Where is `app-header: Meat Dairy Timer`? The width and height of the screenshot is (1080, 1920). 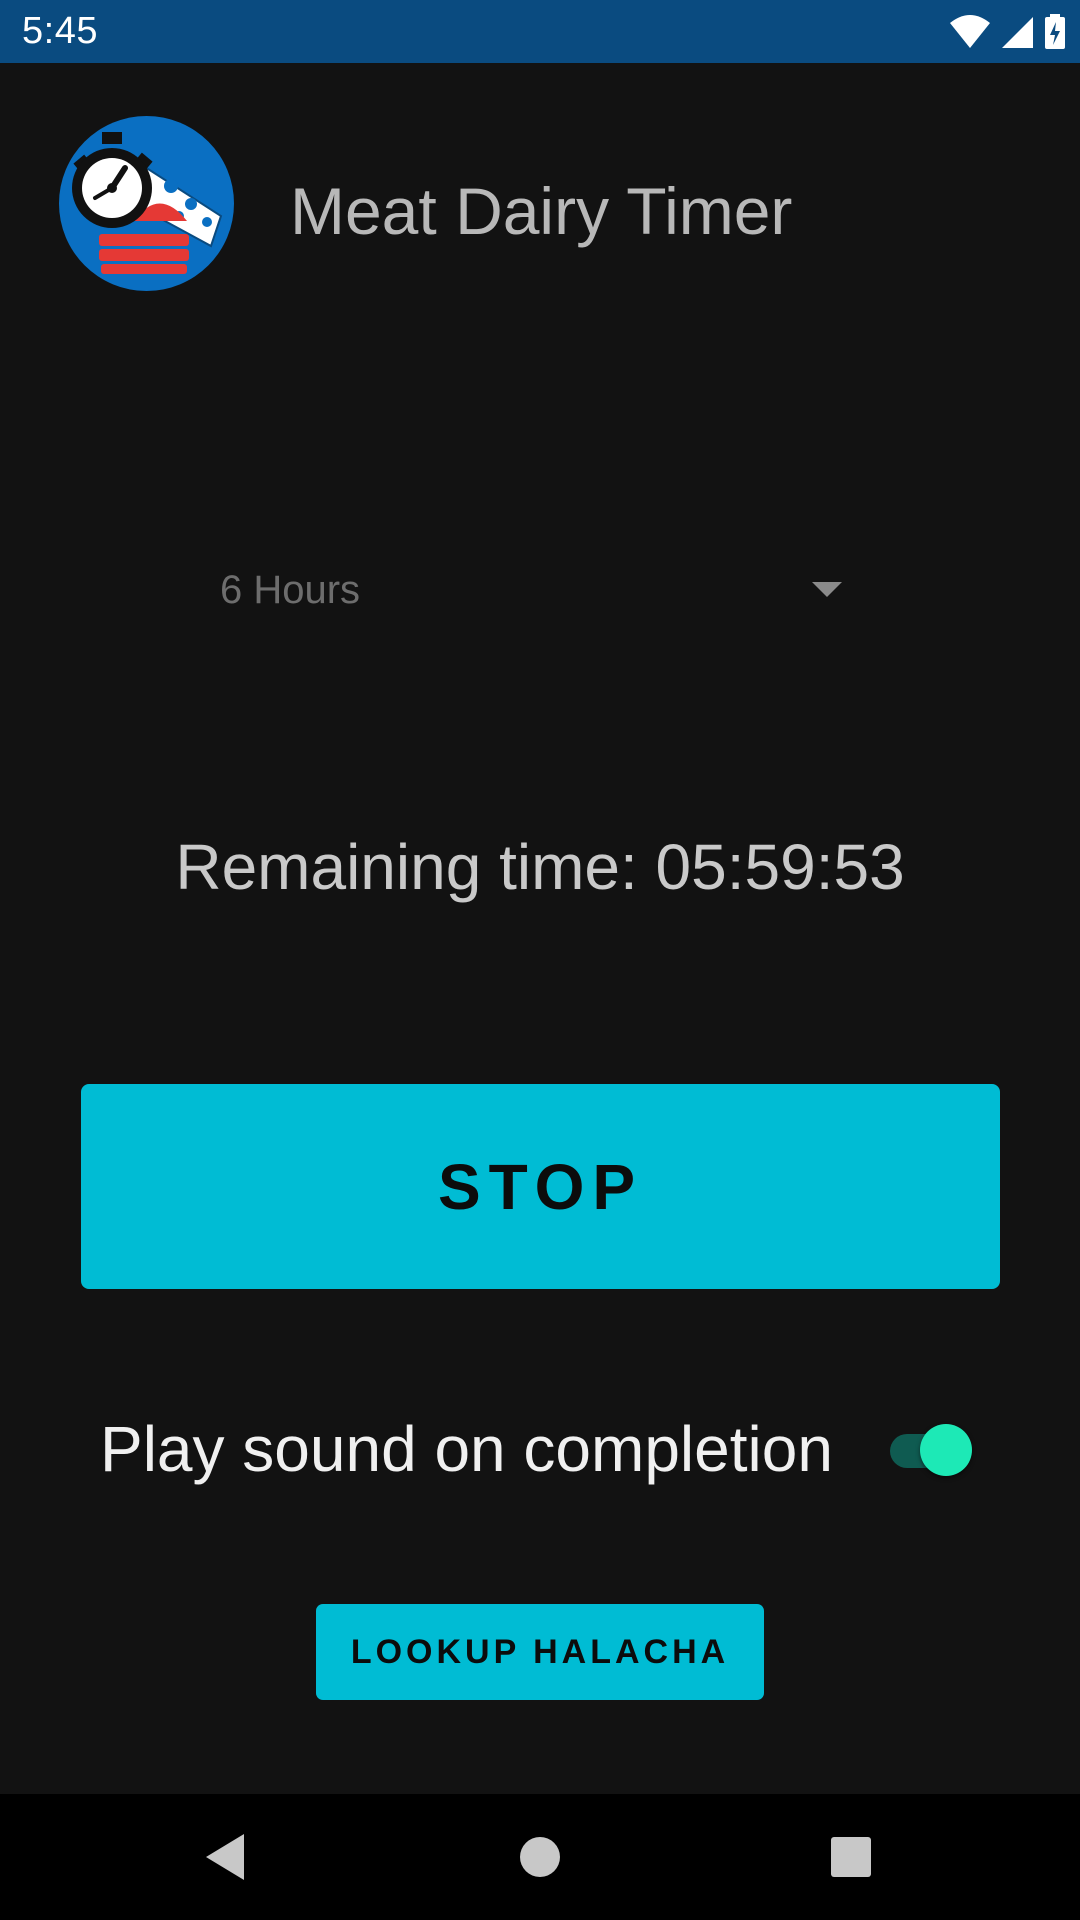 app-header: Meat Dairy Timer is located at coordinates (540, 177).